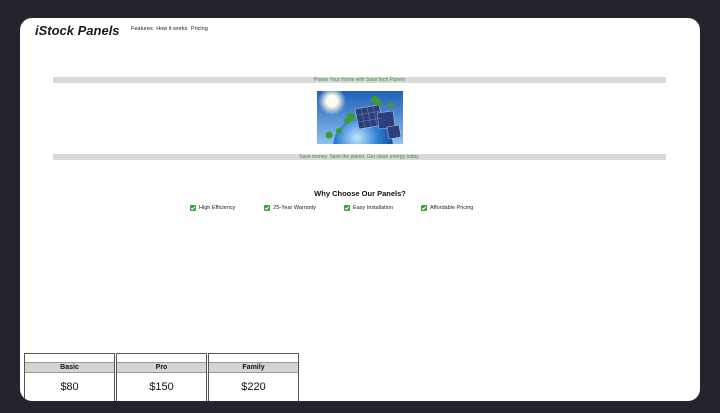 The height and width of the screenshot is (413, 720). What do you see at coordinates (69, 387) in the screenshot?
I see `plan-price: $80` at bounding box center [69, 387].